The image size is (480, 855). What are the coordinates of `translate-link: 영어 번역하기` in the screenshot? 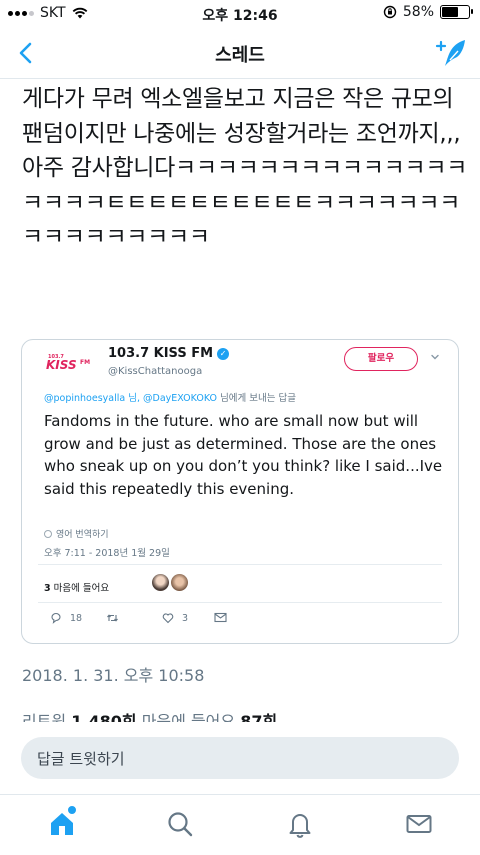 It's located at (76, 533).